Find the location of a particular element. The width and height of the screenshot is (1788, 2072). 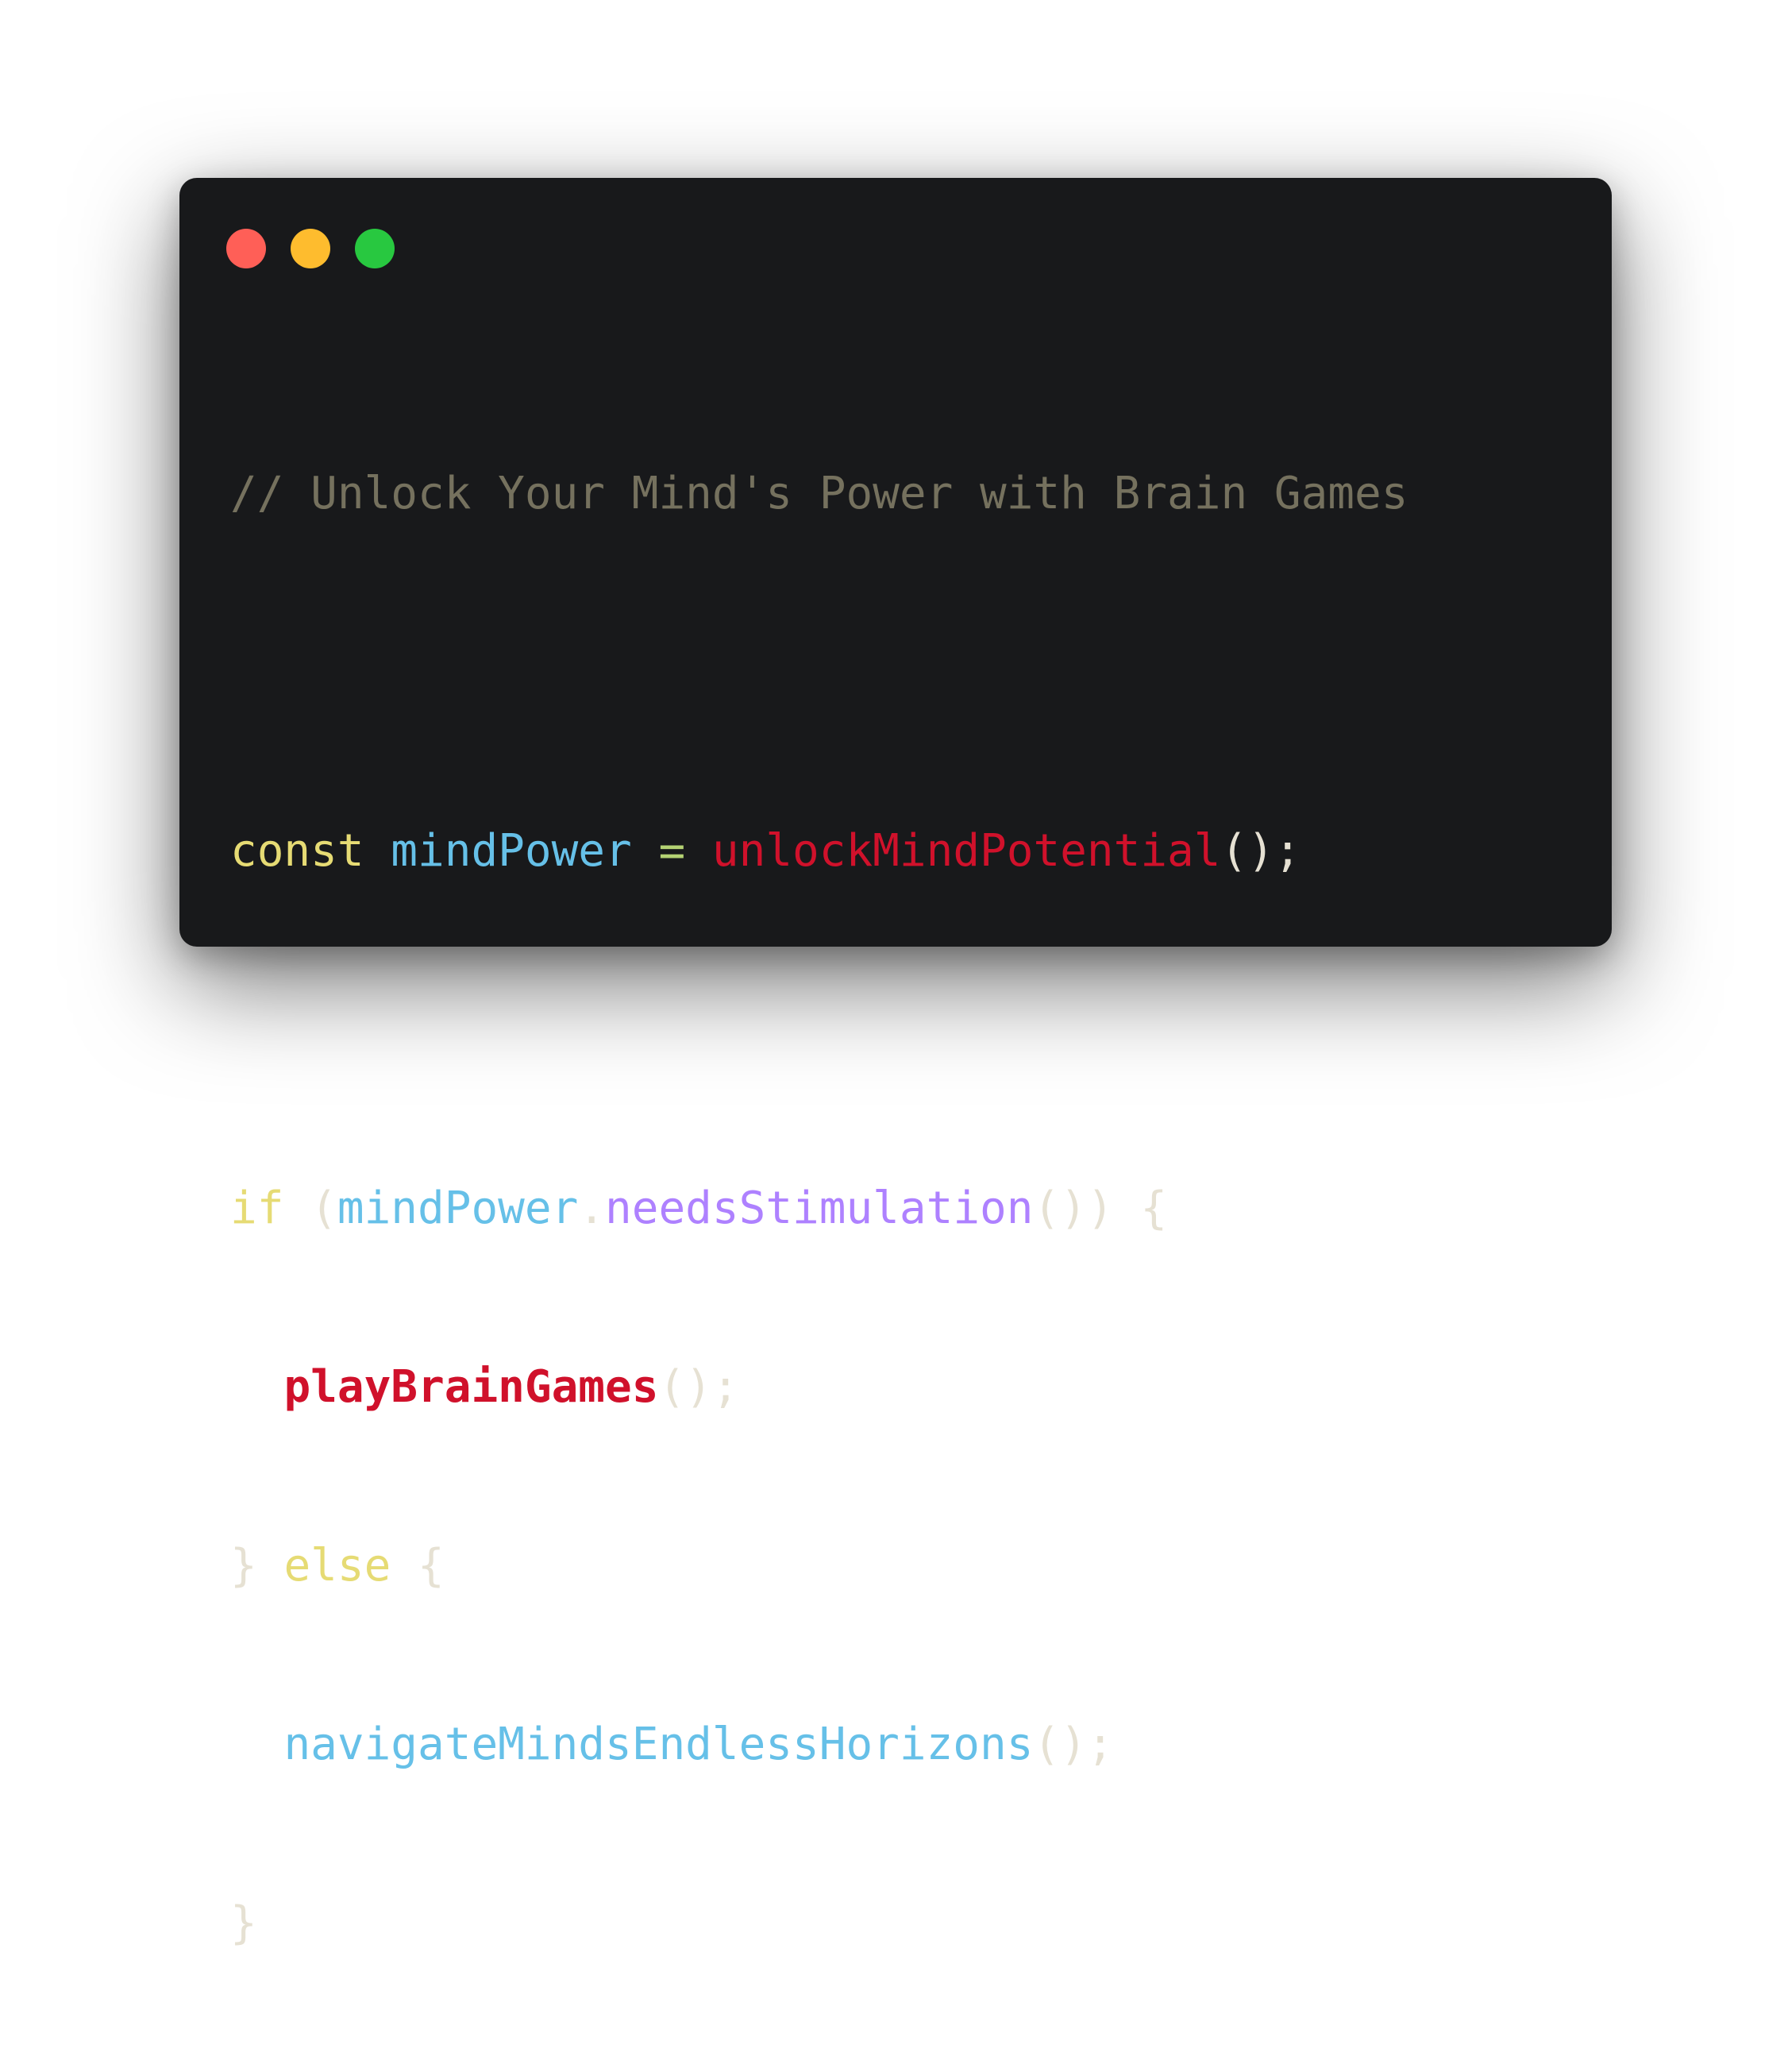

code-line-const: const mindPower = unlockMindPotential(); is located at coordinates (819, 851).